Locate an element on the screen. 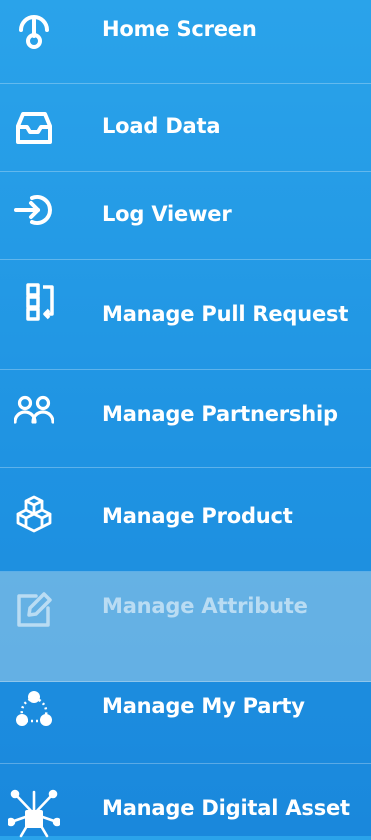 This screenshot has width=371, height=840. nav-item-load-data: Load Data is located at coordinates (185, 128).